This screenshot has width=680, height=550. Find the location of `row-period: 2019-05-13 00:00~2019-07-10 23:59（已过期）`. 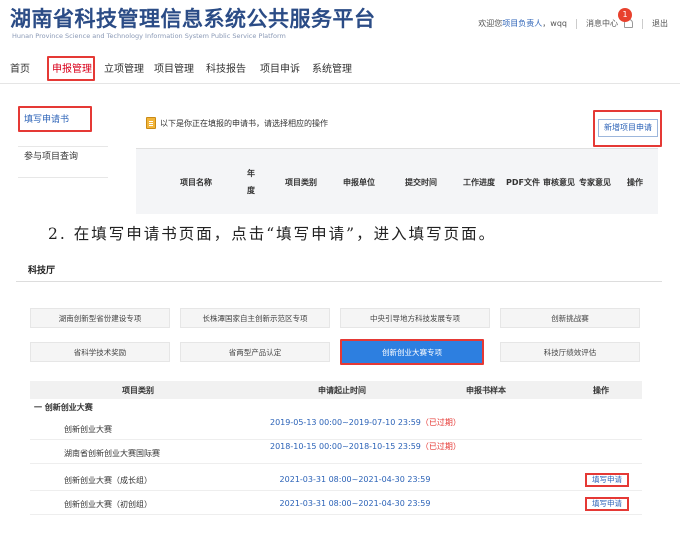

row-period: 2019-05-13 00:00~2019-07-10 23:59（已过期） is located at coordinates (365, 423).